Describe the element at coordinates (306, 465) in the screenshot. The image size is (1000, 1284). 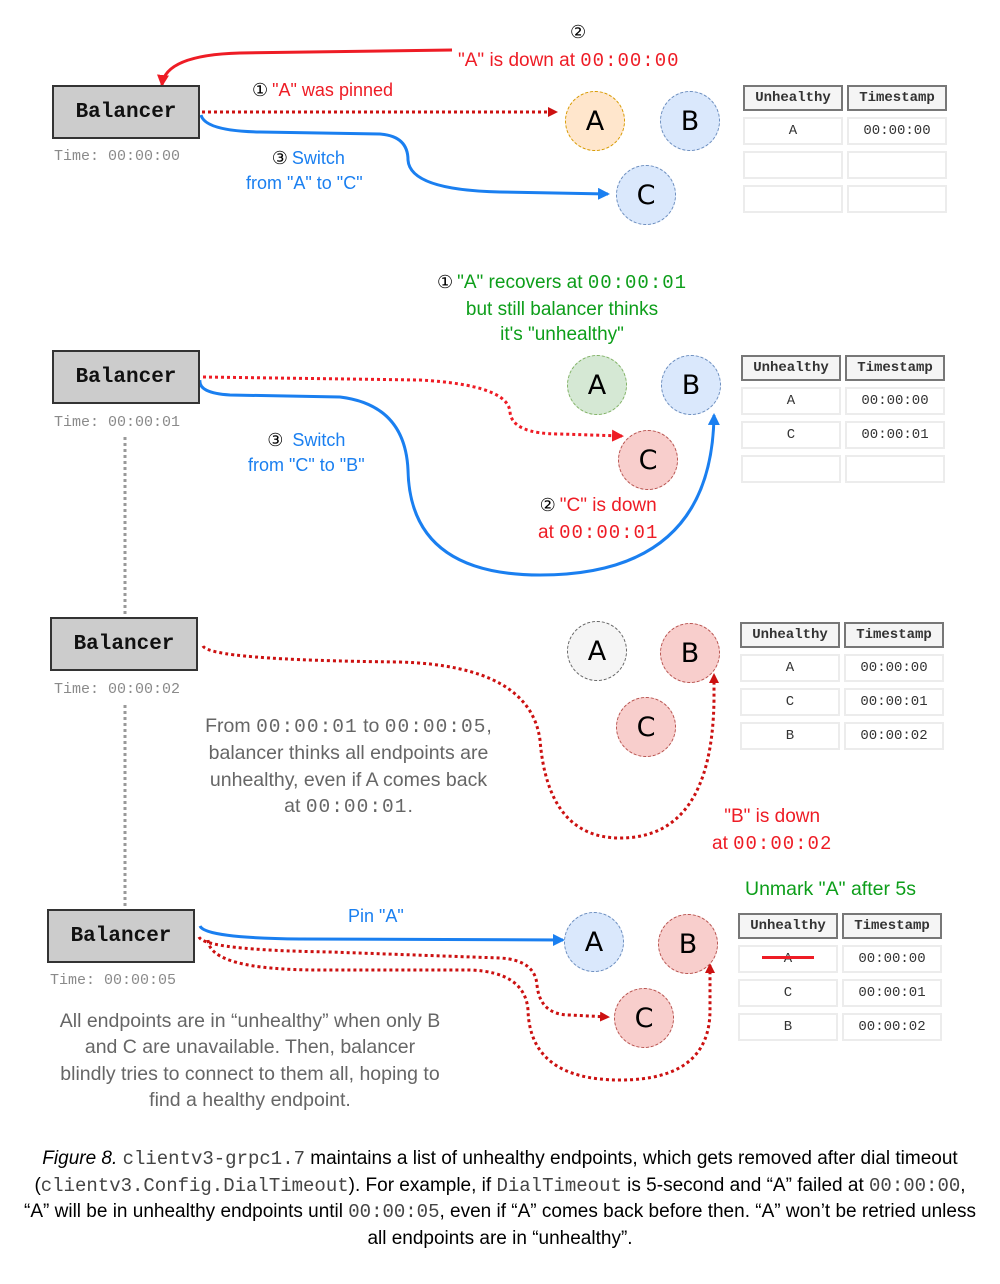
I see `switch-detail-text: from "C" to "B"` at that location.